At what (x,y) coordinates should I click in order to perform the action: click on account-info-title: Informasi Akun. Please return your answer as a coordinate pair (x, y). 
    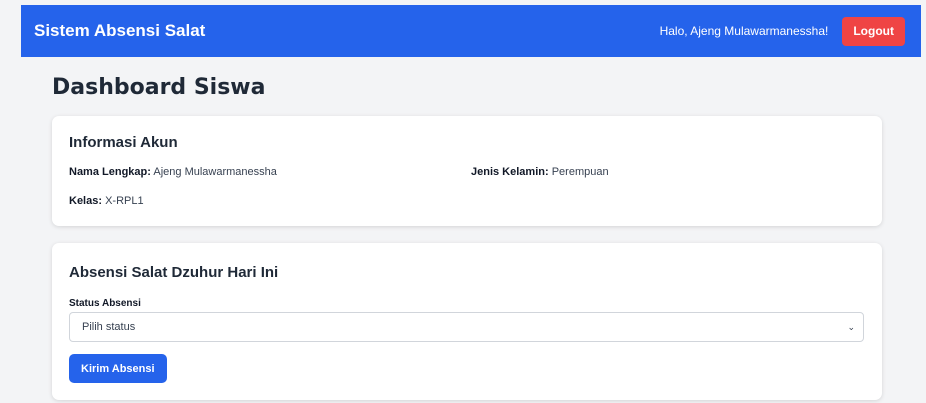
    Looking at the image, I should click on (123, 142).